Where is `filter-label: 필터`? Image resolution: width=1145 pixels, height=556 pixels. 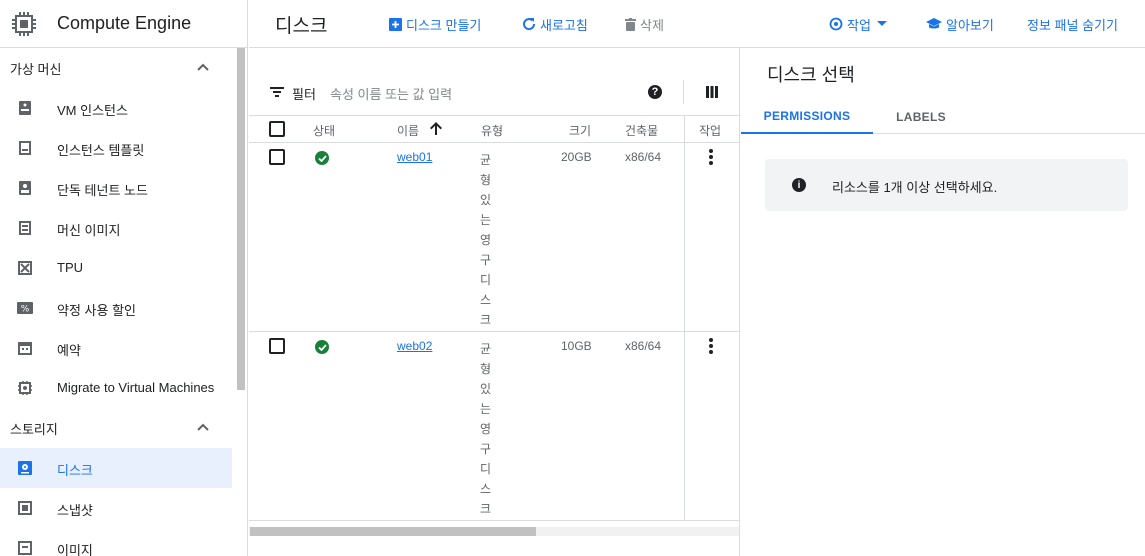
filter-label: 필터 is located at coordinates (304, 94).